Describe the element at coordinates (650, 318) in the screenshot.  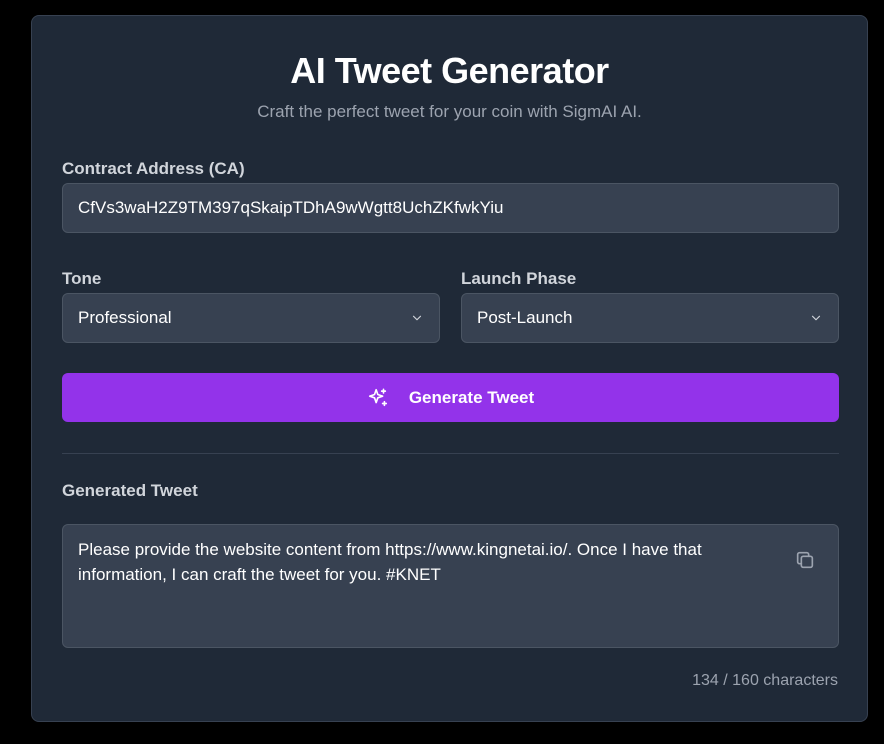
I see `launch-phase-select: Post-Launch` at that location.